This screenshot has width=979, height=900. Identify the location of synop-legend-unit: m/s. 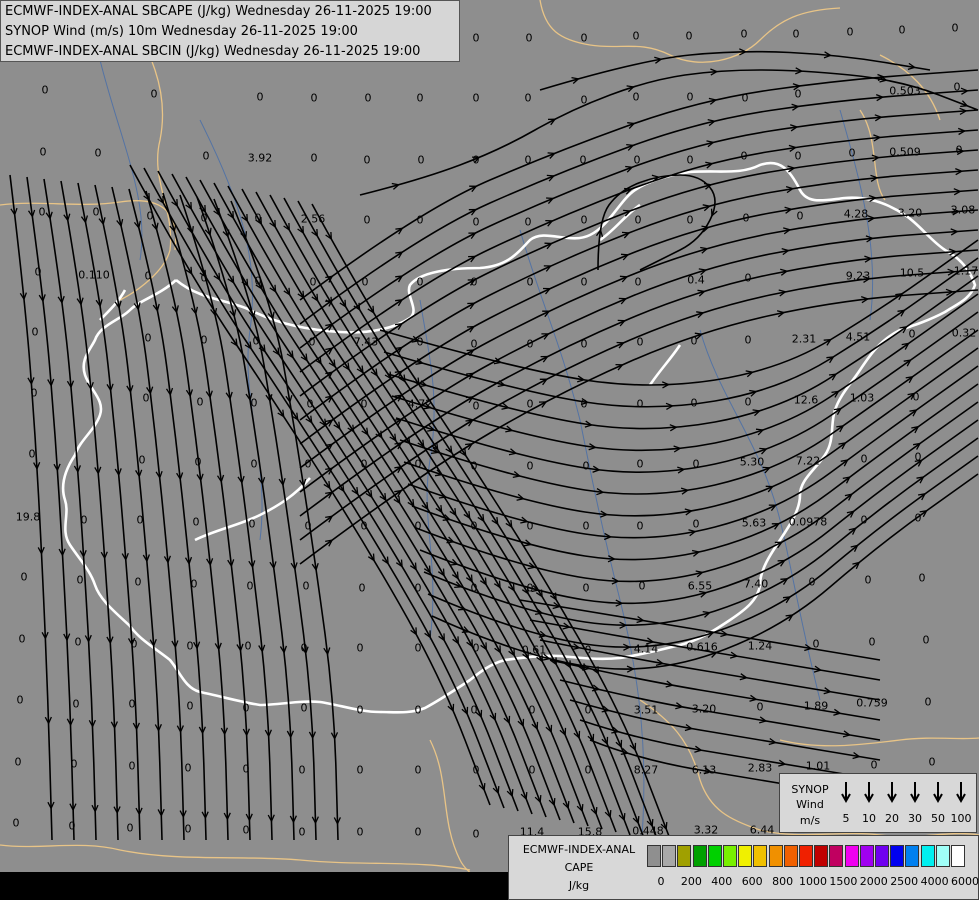
(810, 820).